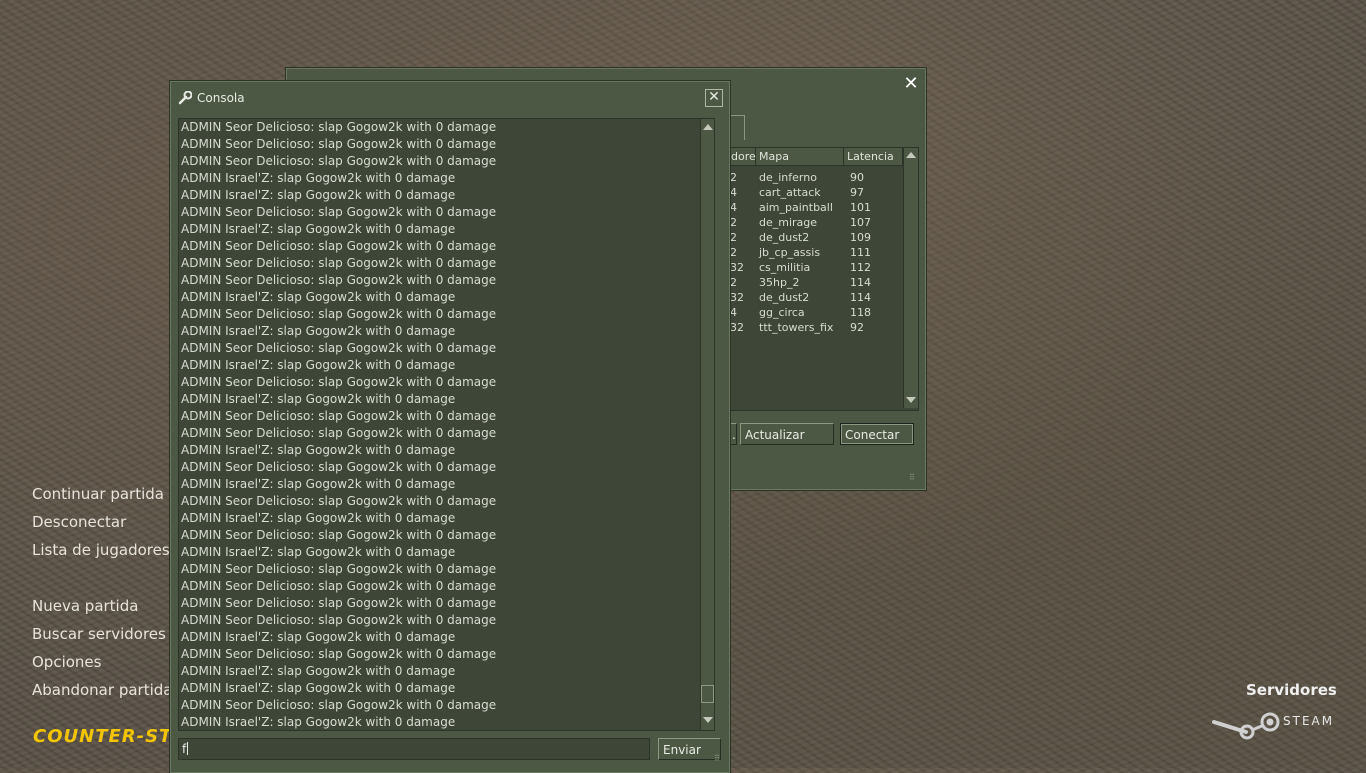 The height and width of the screenshot is (773, 1366). I want to click on menu-item-find-servers: Buscar servidores, so click(99, 634).